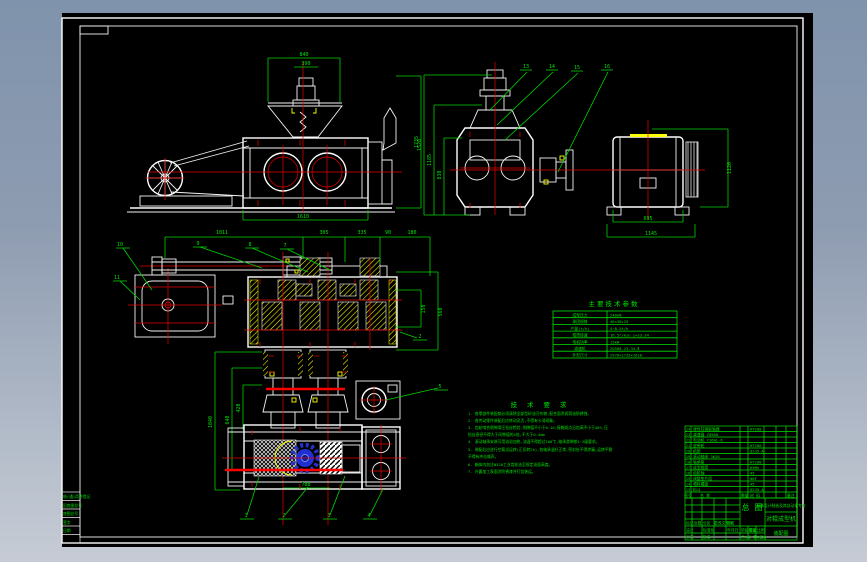 The image size is (867, 562). I want to click on bom-header-no: 序号, so click(688, 495).